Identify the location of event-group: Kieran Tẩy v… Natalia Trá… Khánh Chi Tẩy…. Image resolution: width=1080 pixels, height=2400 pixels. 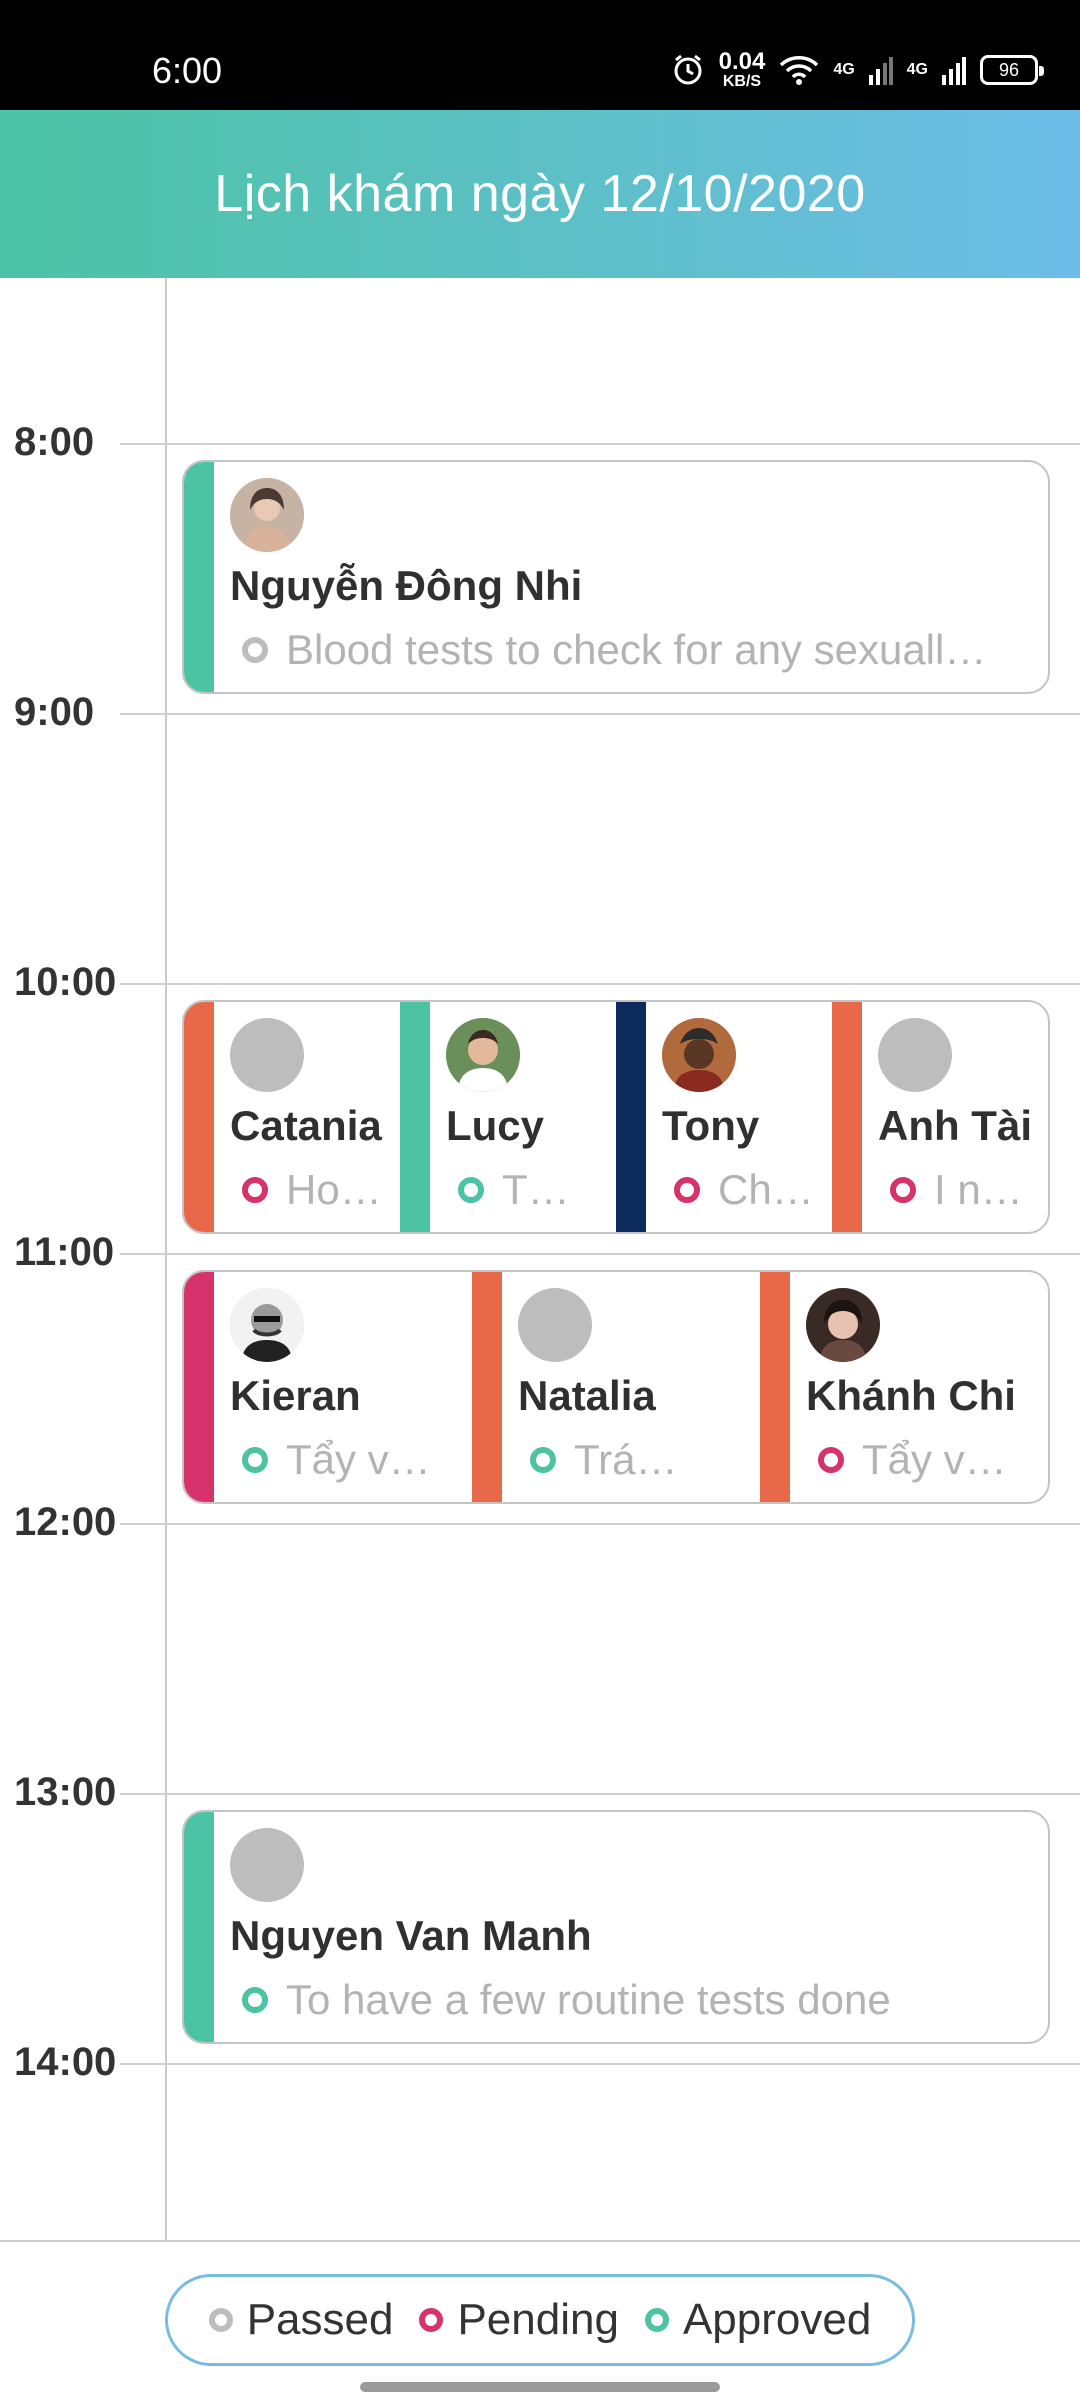
(616, 1387).